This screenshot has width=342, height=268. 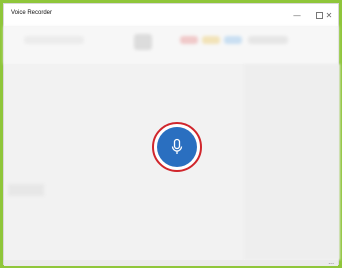 I want to click on app-title: Voice Recorder, so click(x=32, y=13).